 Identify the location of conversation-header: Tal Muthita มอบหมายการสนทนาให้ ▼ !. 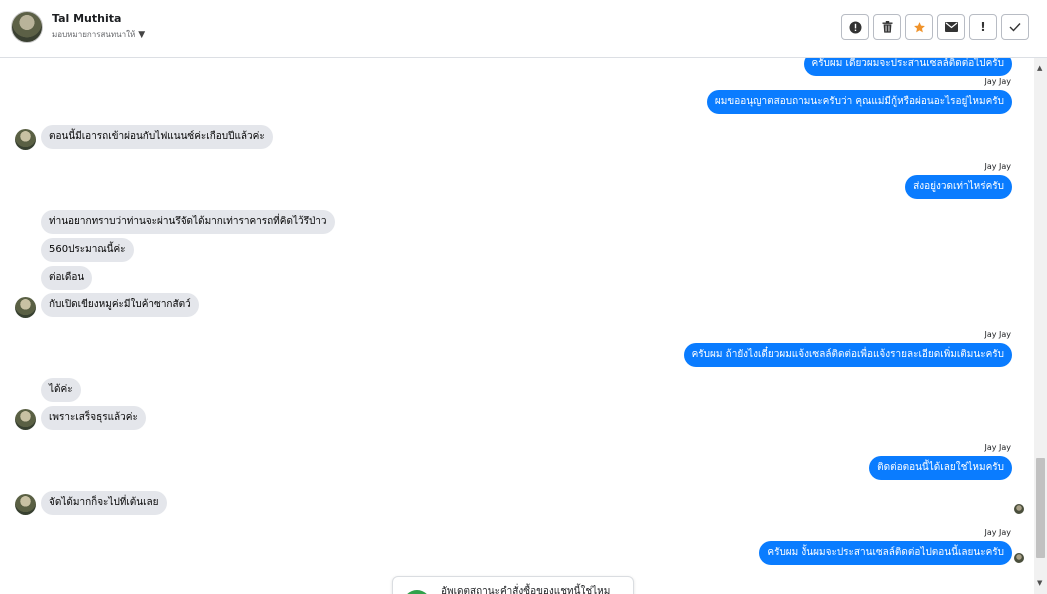
(523, 29).